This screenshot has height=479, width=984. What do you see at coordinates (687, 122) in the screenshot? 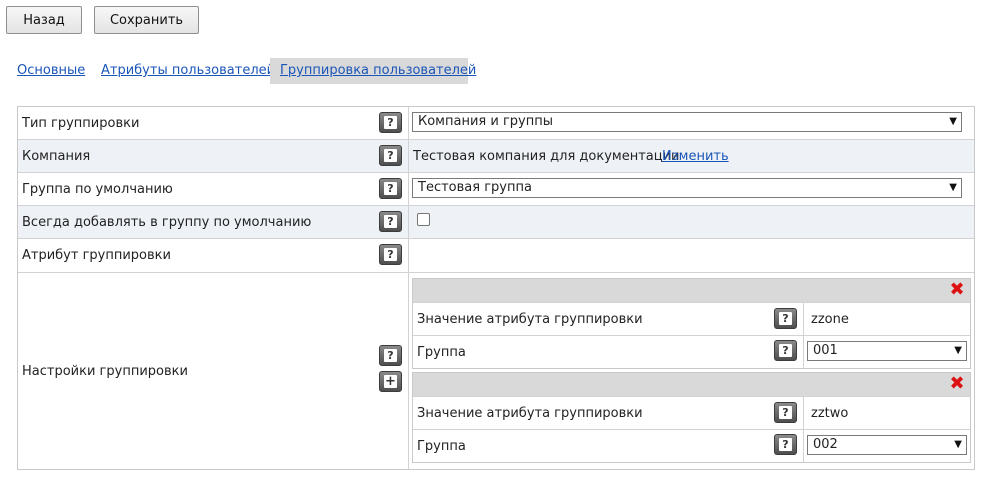
I see `grouping-type-select: Компания и группы ▼` at bounding box center [687, 122].